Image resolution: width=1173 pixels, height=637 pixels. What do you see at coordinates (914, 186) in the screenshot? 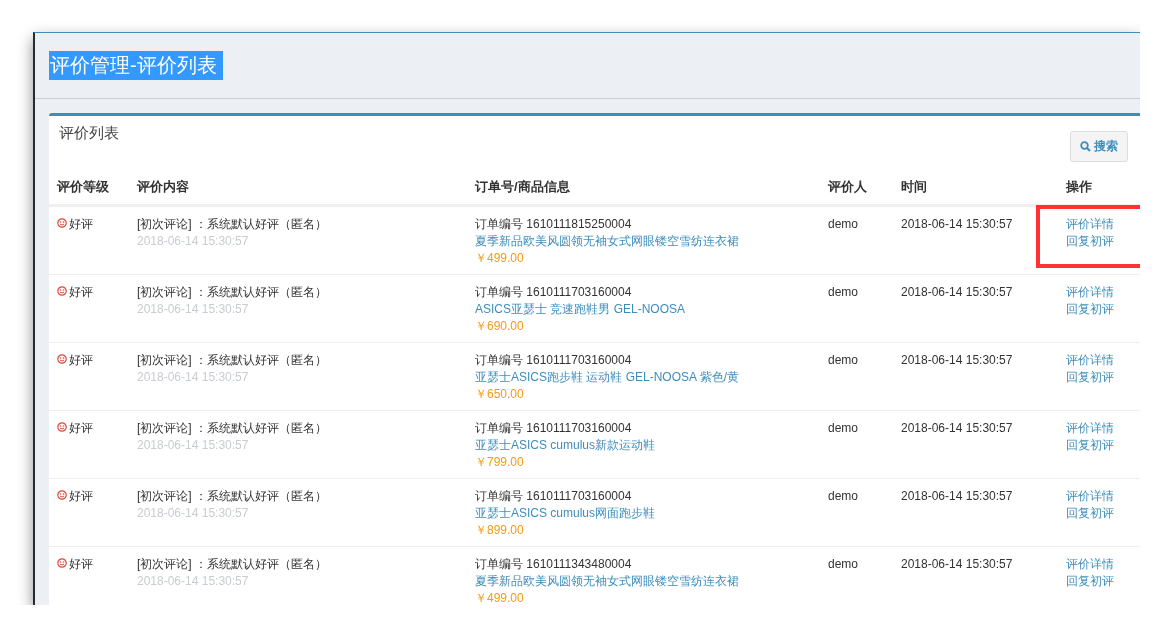
I see `column-header: 时间` at bounding box center [914, 186].